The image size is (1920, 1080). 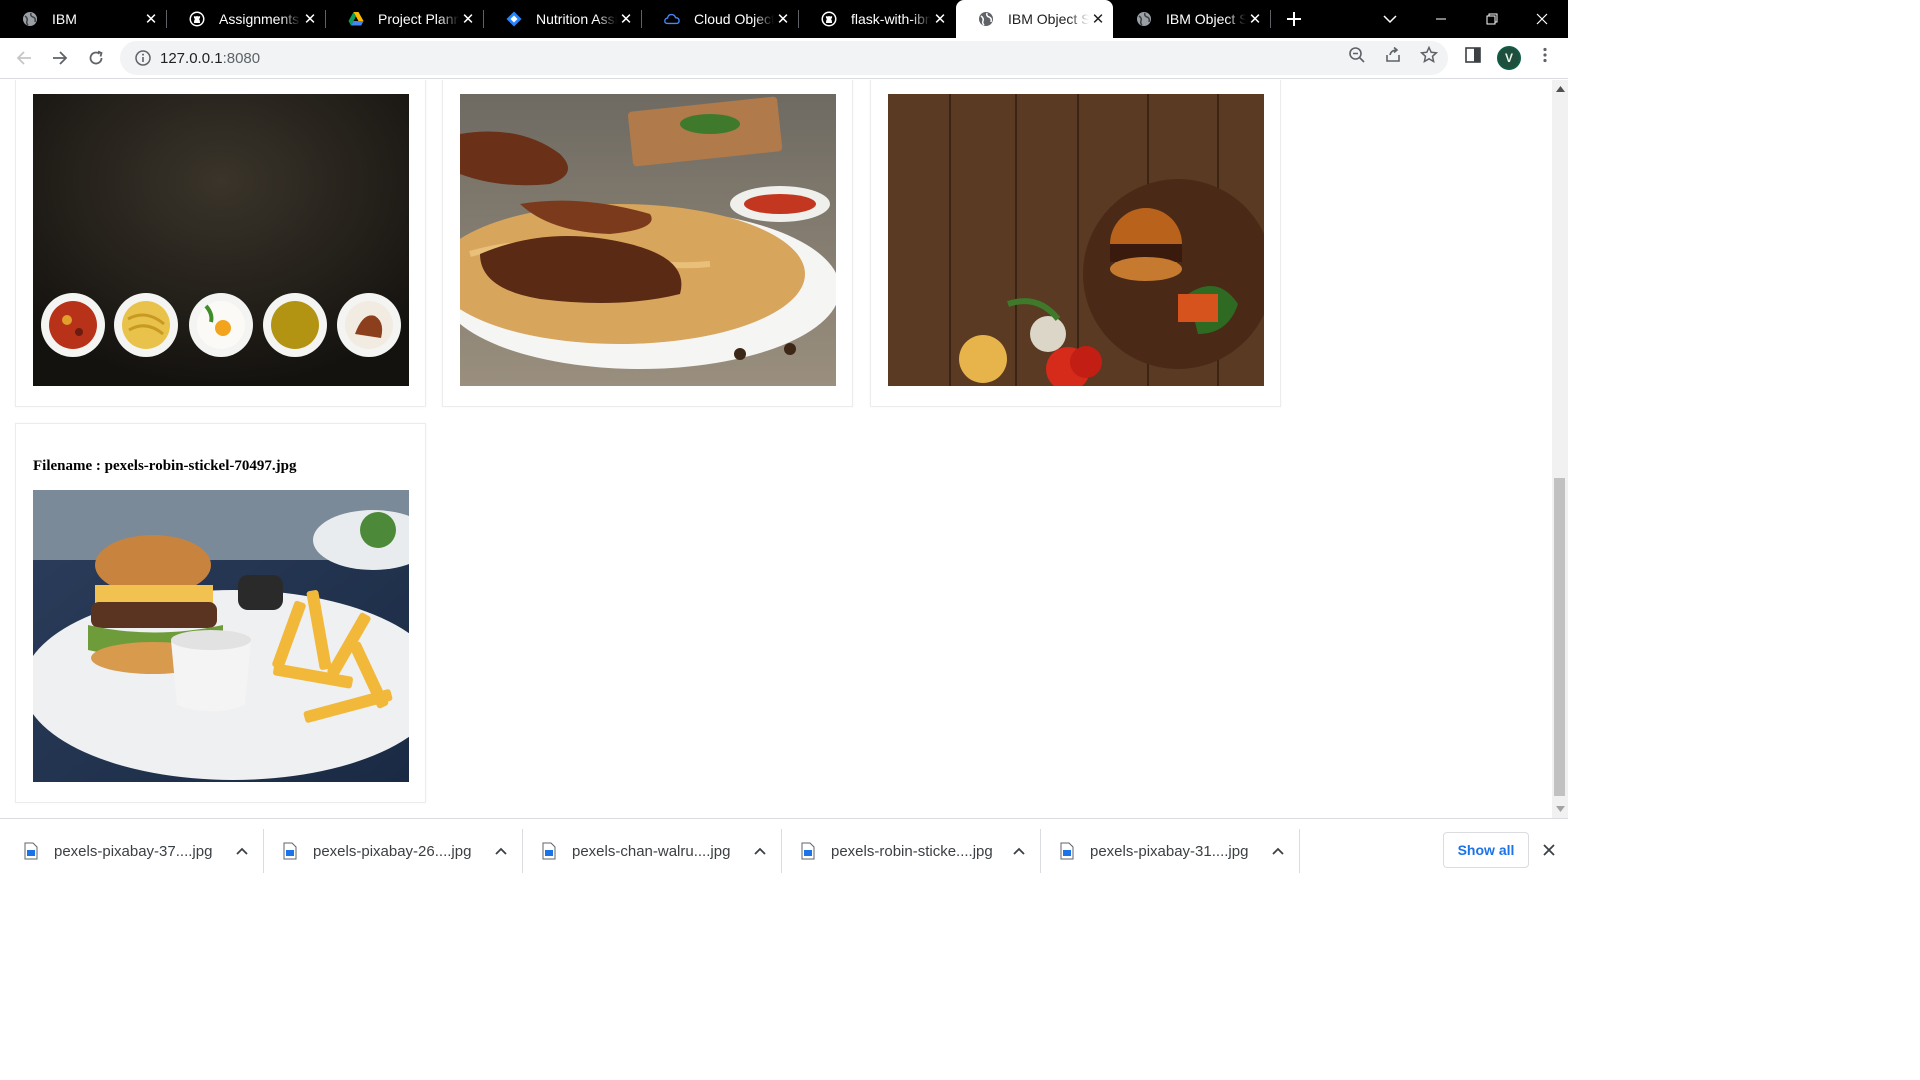 I want to click on download-item: pexels-pixabay-31....jpg, so click(x=1165, y=851).